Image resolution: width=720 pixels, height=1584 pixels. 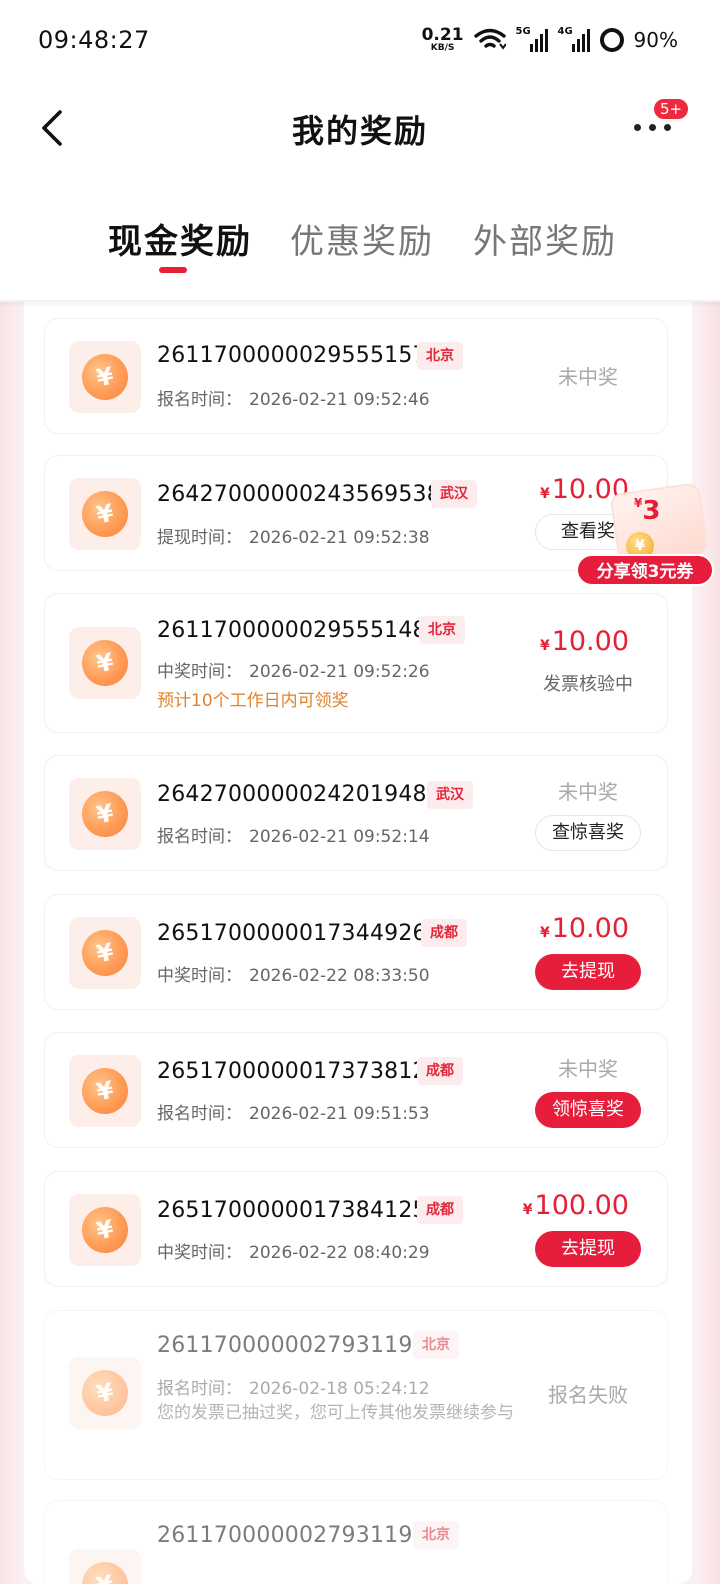 What do you see at coordinates (339, 1114) in the screenshot?
I see `time-value: 2026-02-21 09:51:53` at bounding box center [339, 1114].